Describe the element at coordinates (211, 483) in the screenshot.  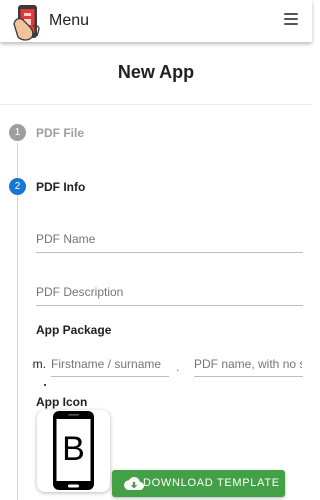
I see `download-template-label: DOWNLOAD TEMPLATE` at that location.